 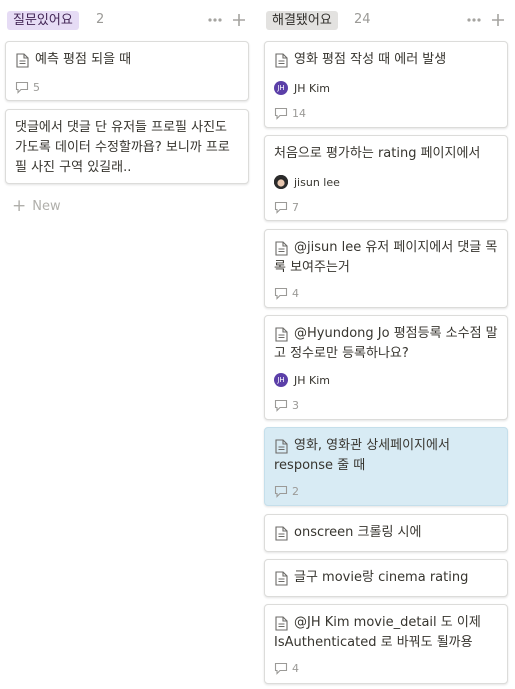 What do you see at coordinates (370, 59) in the screenshot?
I see `card-title: 영화 평점 작성 때 에러 발생` at bounding box center [370, 59].